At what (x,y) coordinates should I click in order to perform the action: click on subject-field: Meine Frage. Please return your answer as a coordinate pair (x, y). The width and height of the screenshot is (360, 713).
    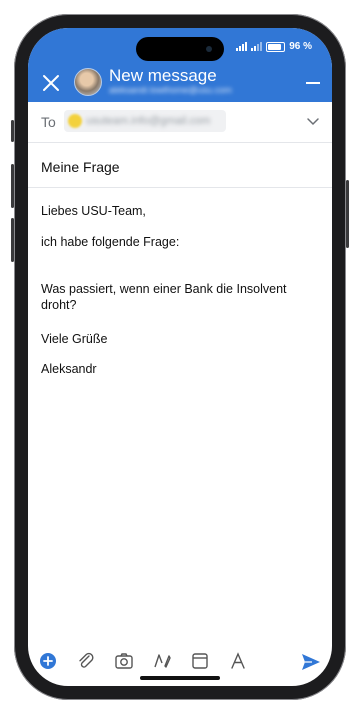
    Looking at the image, I should click on (180, 165).